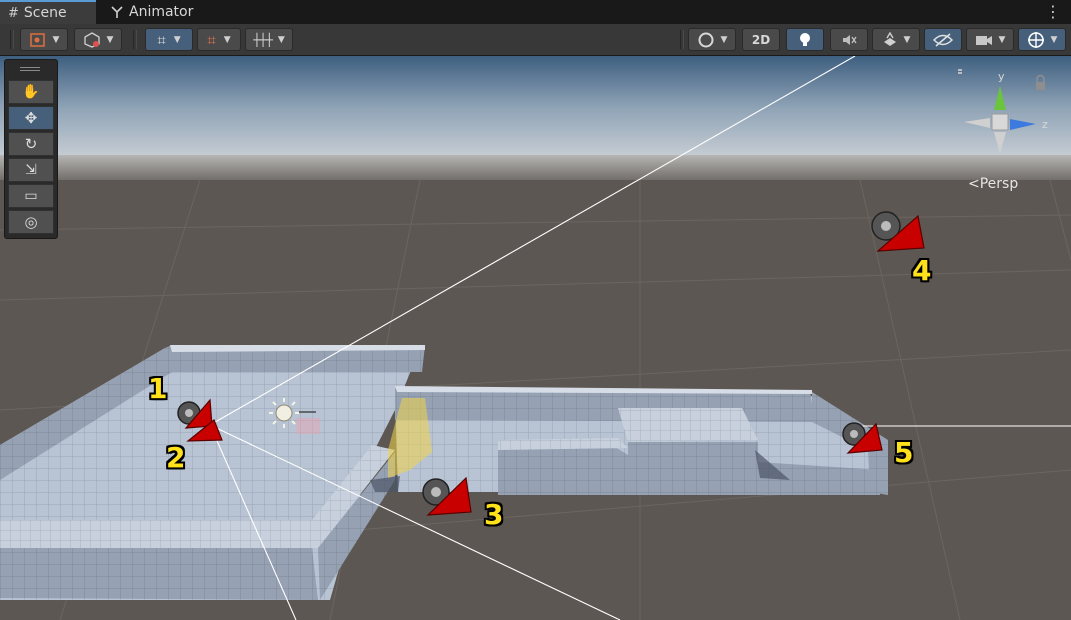  I want to click on rect-tool: ▭, so click(31, 196).